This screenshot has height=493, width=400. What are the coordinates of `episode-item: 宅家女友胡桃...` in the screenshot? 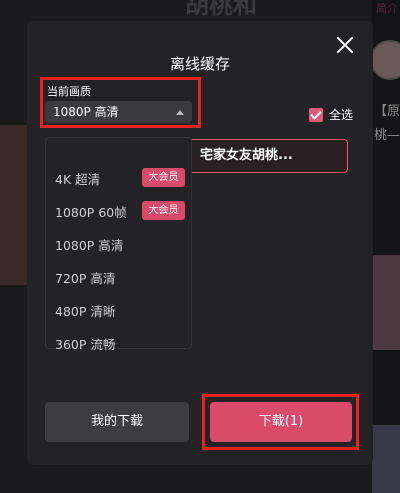 It's located at (267, 156).